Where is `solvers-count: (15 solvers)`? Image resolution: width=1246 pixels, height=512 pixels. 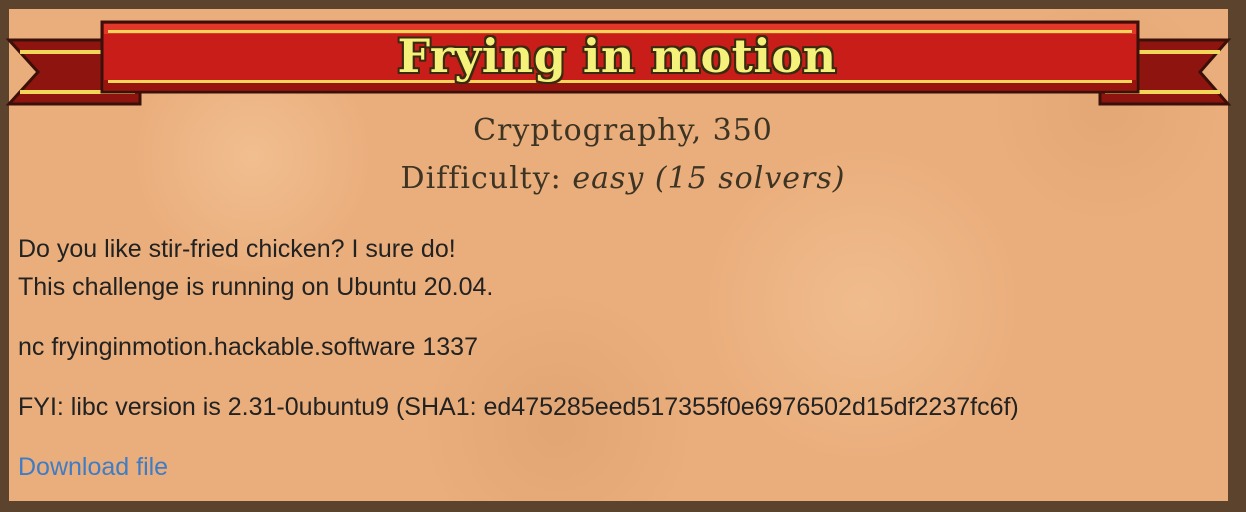
solvers-count: (15 solvers) is located at coordinates (745, 178).